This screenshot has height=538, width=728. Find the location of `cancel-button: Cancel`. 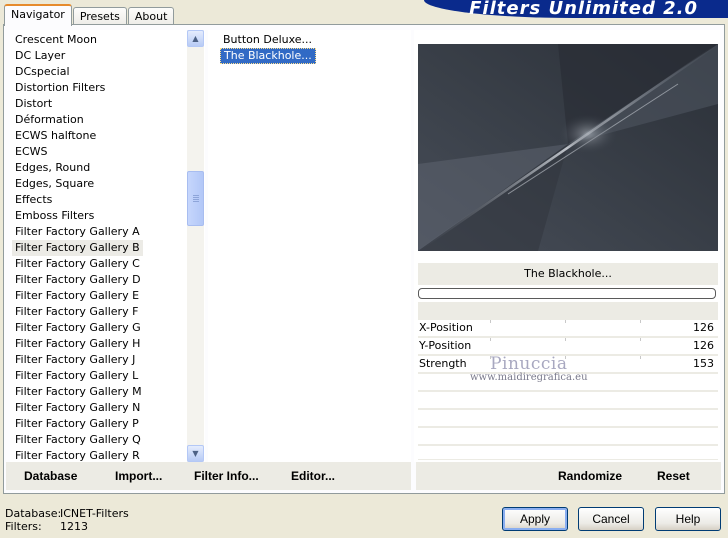

cancel-button: Cancel is located at coordinates (611, 519).